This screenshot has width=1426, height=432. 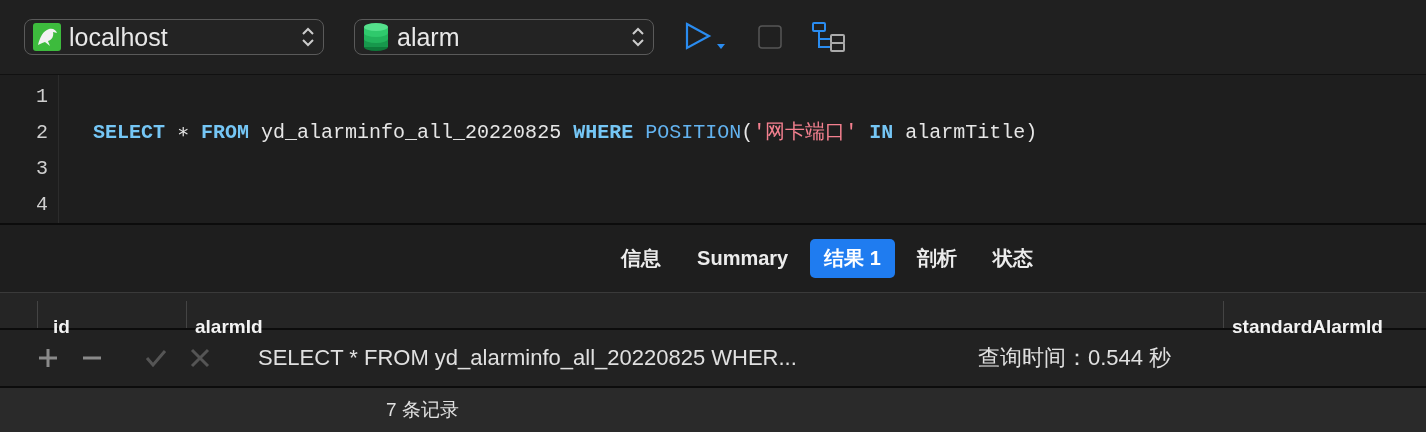 What do you see at coordinates (42, 168) in the screenshot?
I see `line-number: 3` at bounding box center [42, 168].